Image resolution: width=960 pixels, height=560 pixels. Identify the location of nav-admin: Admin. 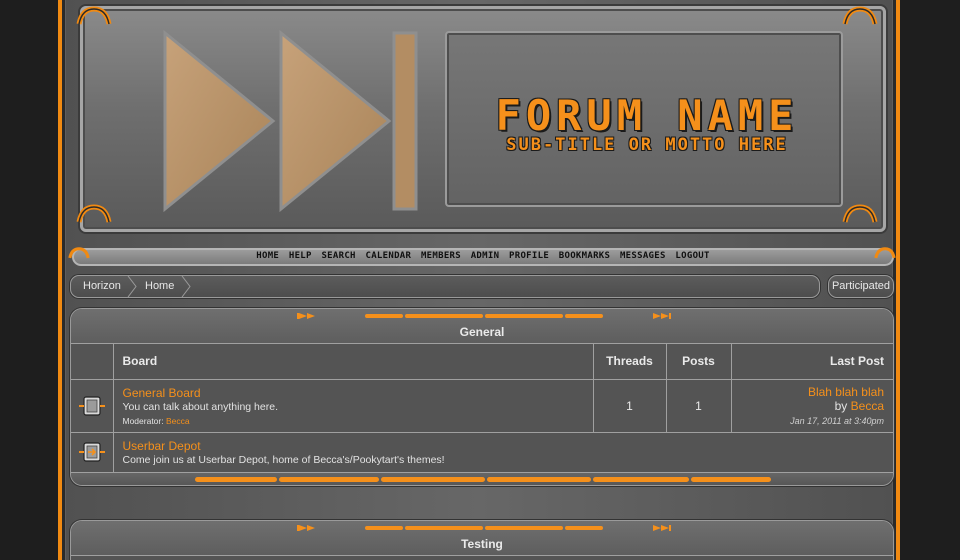
(485, 256).